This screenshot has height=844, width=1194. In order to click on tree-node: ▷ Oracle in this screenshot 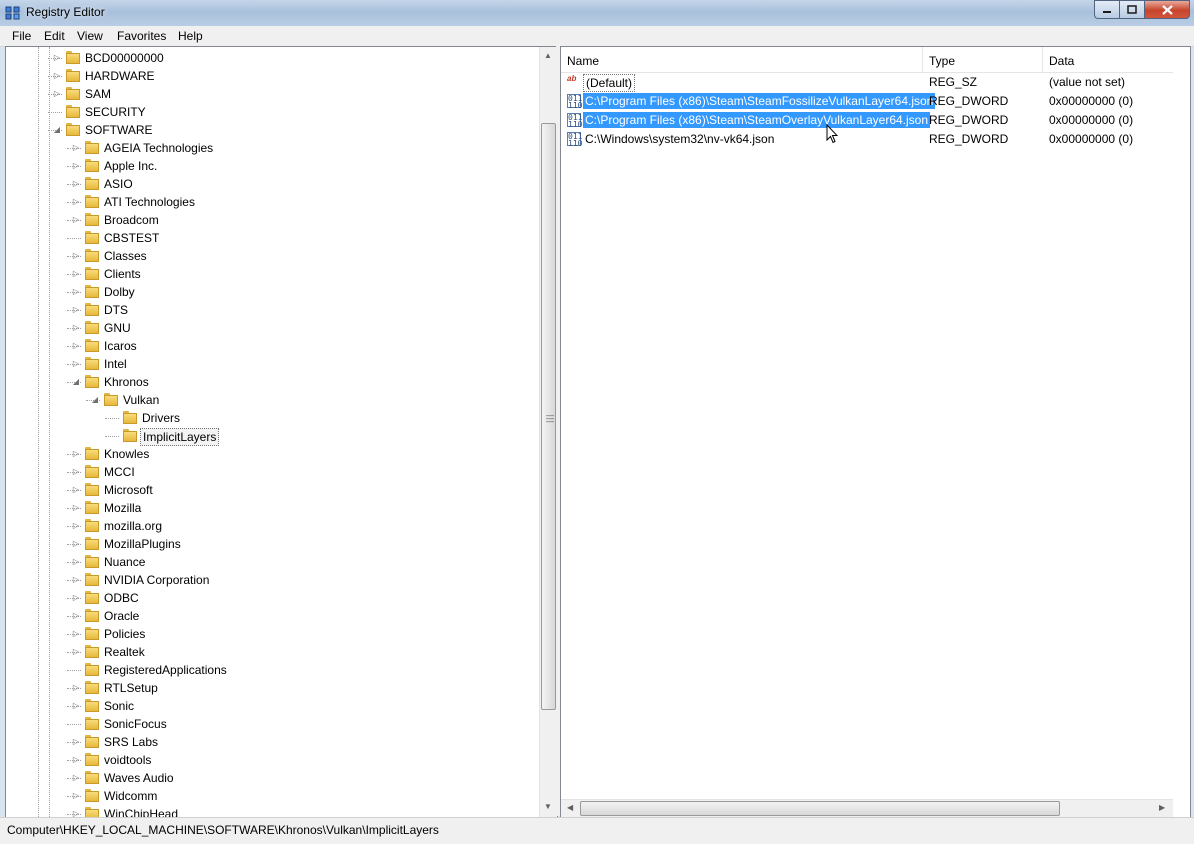, I will do `click(271, 616)`.